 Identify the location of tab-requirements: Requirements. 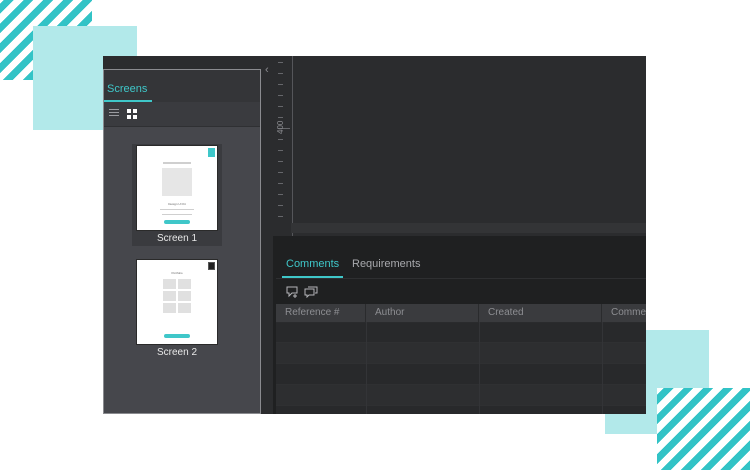
(386, 266).